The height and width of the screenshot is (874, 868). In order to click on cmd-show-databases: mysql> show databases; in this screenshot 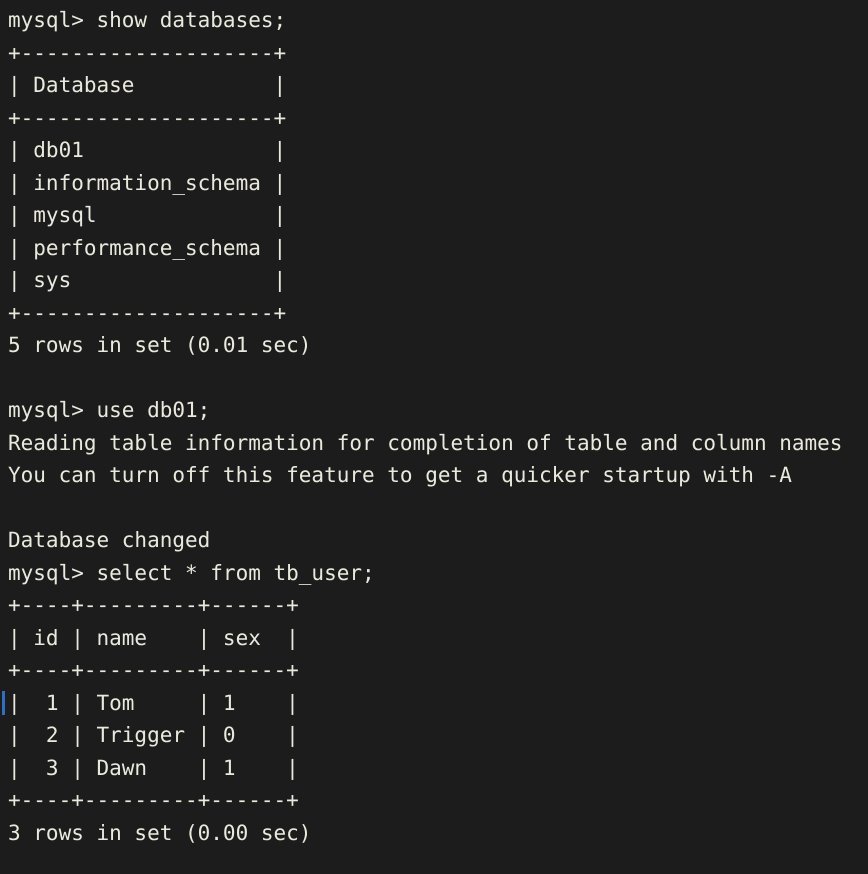, I will do `click(147, 20)`.